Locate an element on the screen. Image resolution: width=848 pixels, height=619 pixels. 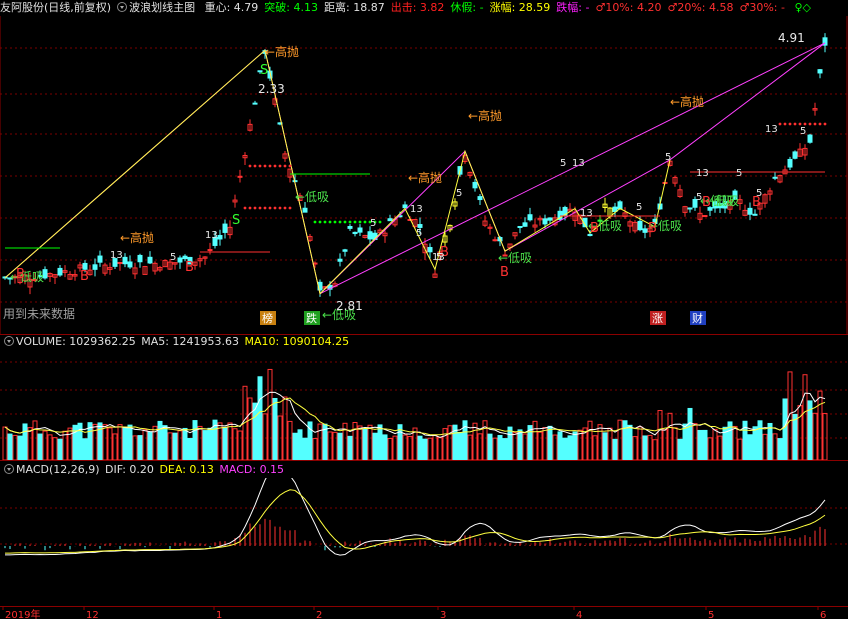
s-marker: S is located at coordinates (236, 220).